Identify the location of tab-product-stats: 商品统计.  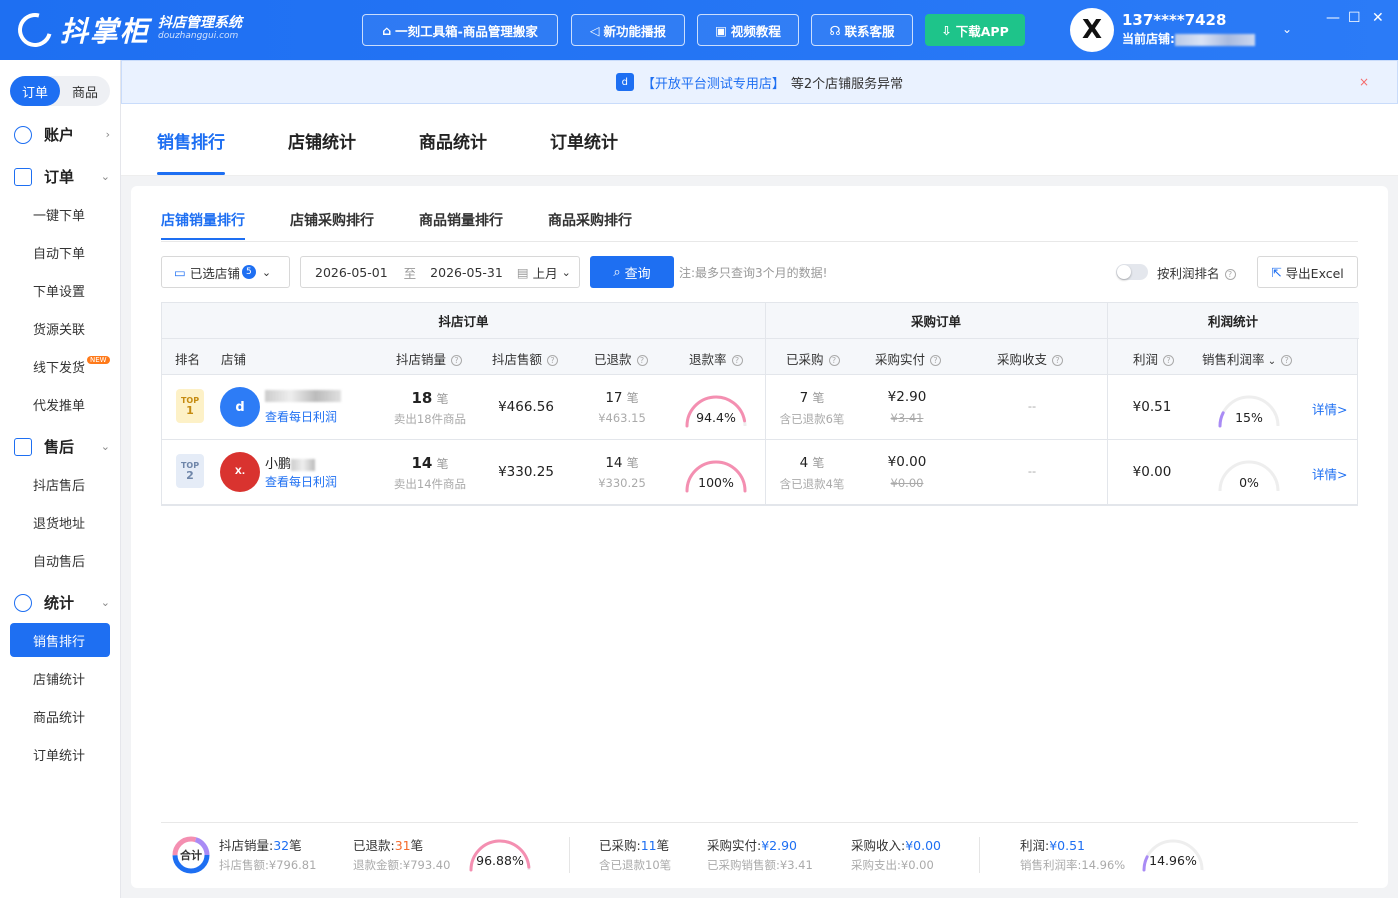
(453, 140).